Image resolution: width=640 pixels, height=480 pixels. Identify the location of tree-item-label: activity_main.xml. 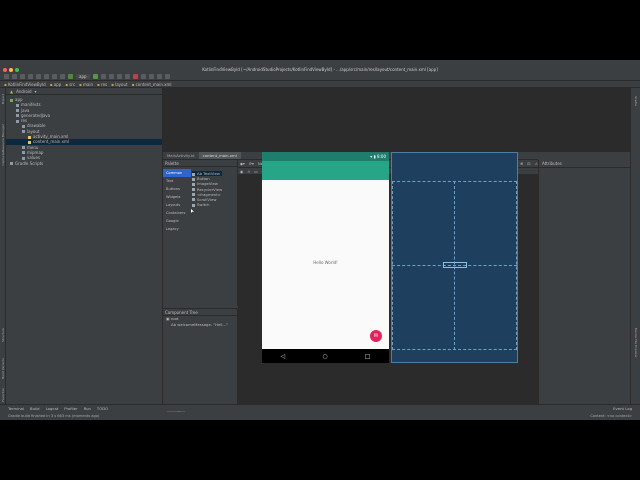
(51, 137).